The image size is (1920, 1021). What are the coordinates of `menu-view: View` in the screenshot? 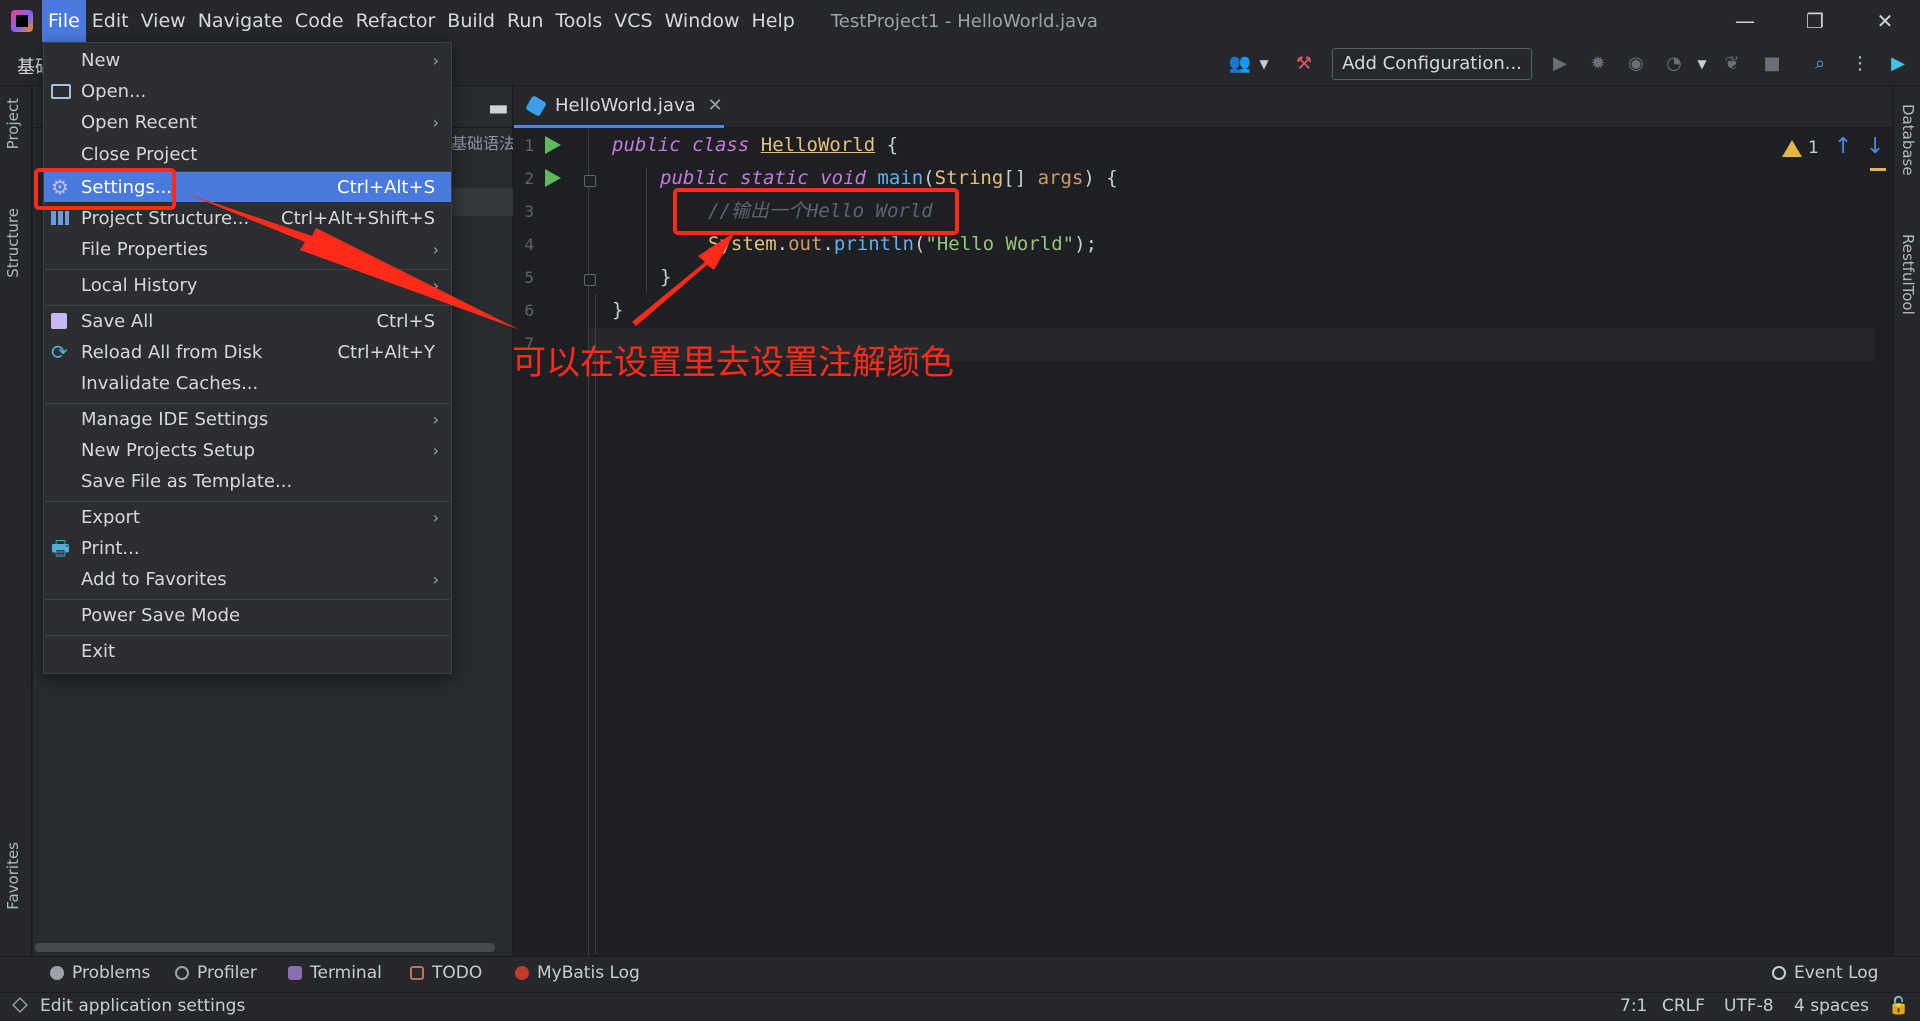 It's located at (163, 21).